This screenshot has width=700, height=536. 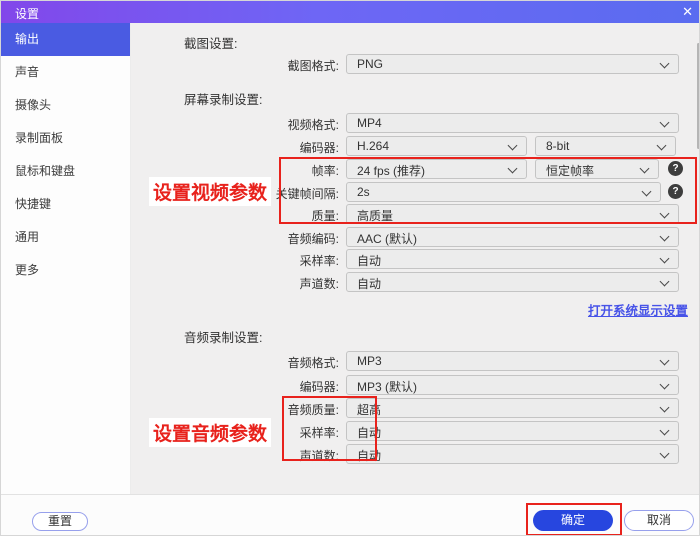 I want to click on audio-encoder-dropdown: MP3 (默认), so click(x=512, y=385).